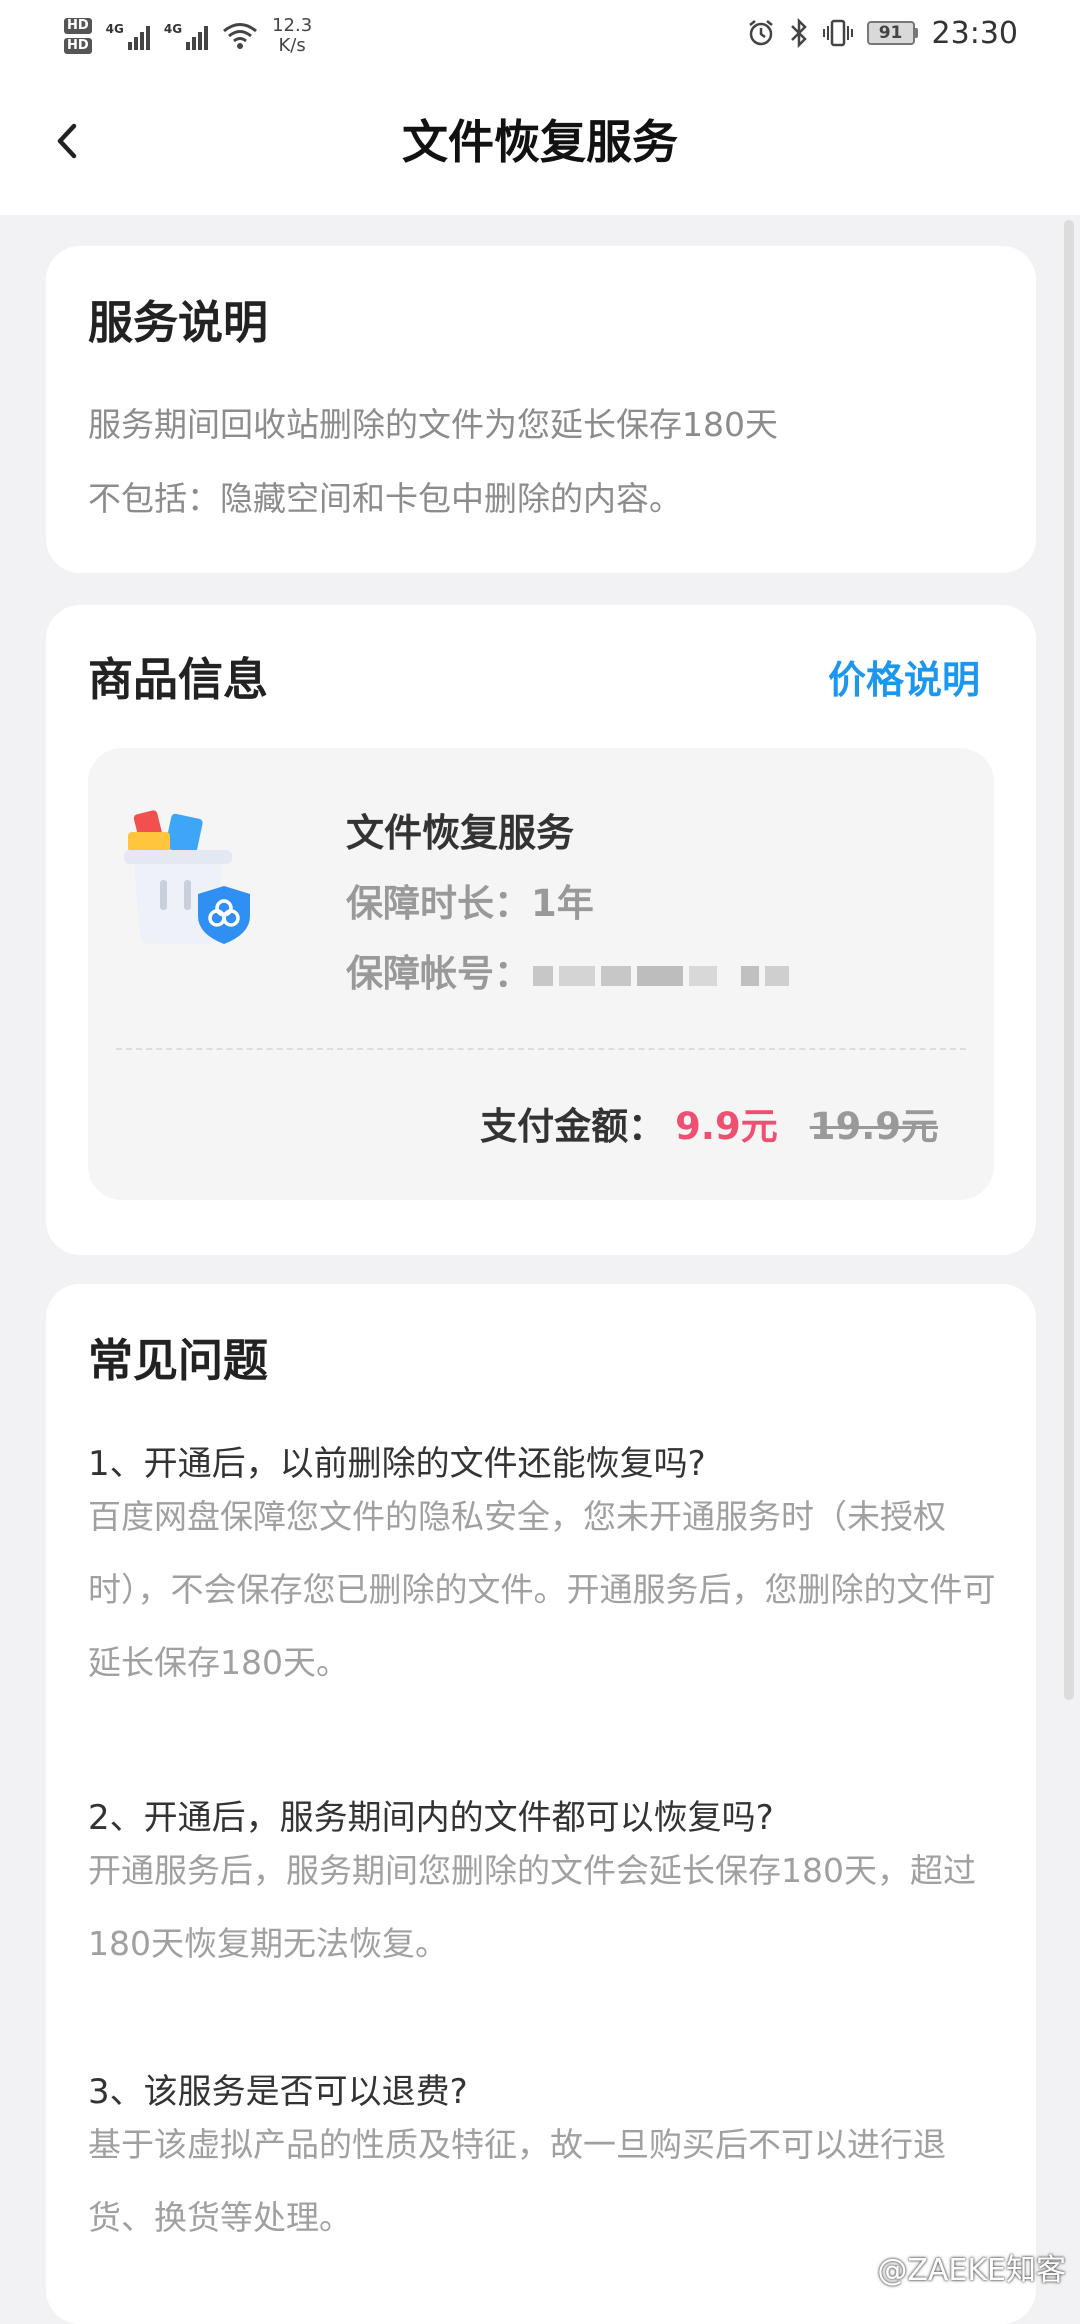 The width and height of the screenshot is (1080, 2324). What do you see at coordinates (397, 1464) in the screenshot?
I see `faq-question: 1、开通后，以前删除的文件还能恢复吗?` at bounding box center [397, 1464].